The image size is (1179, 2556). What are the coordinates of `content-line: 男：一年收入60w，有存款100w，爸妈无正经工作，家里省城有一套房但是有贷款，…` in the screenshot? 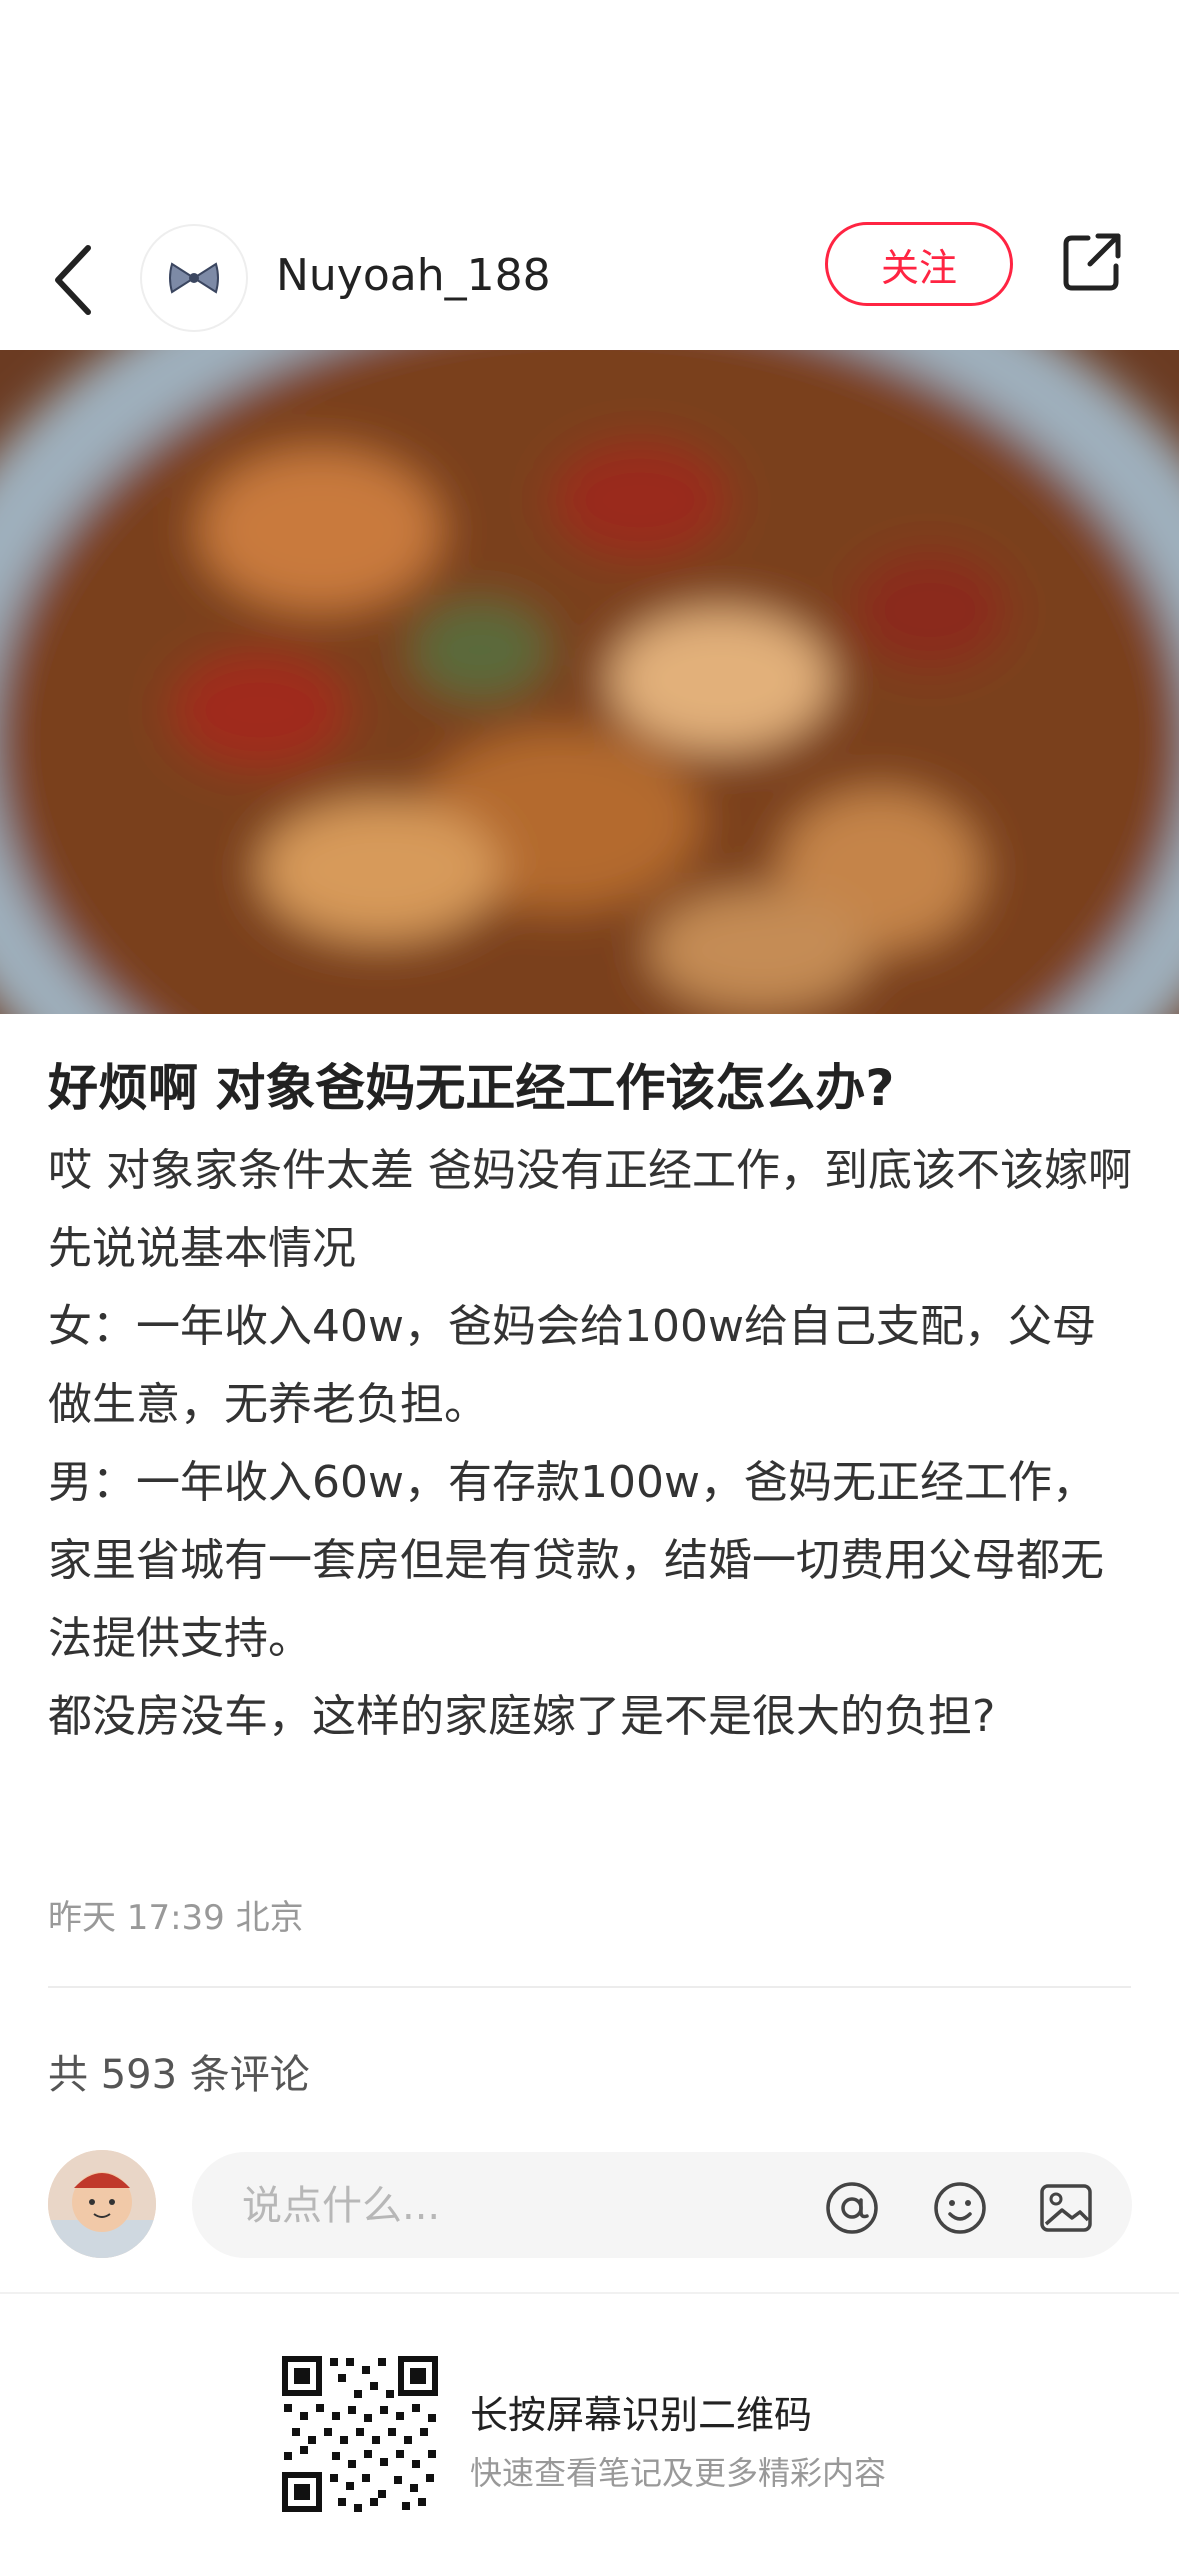 It's located at (576, 1560).